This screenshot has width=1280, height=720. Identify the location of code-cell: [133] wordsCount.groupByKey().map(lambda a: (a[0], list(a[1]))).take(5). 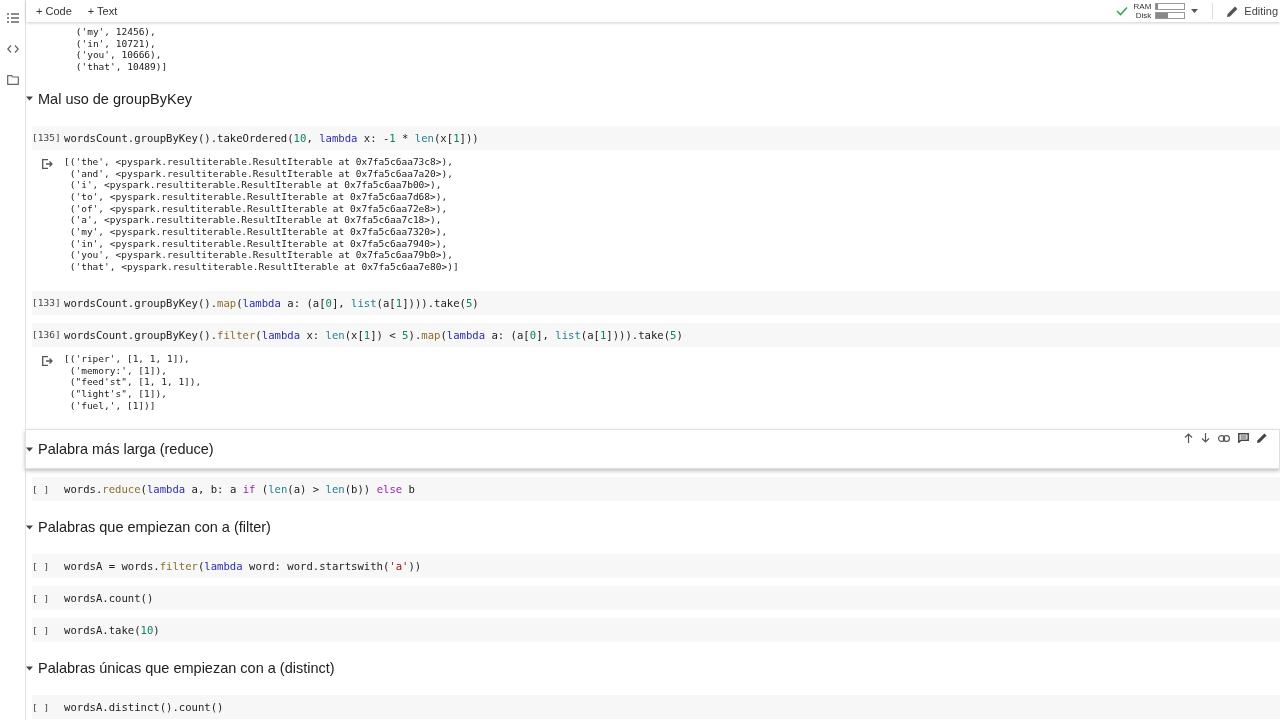
(656, 302).